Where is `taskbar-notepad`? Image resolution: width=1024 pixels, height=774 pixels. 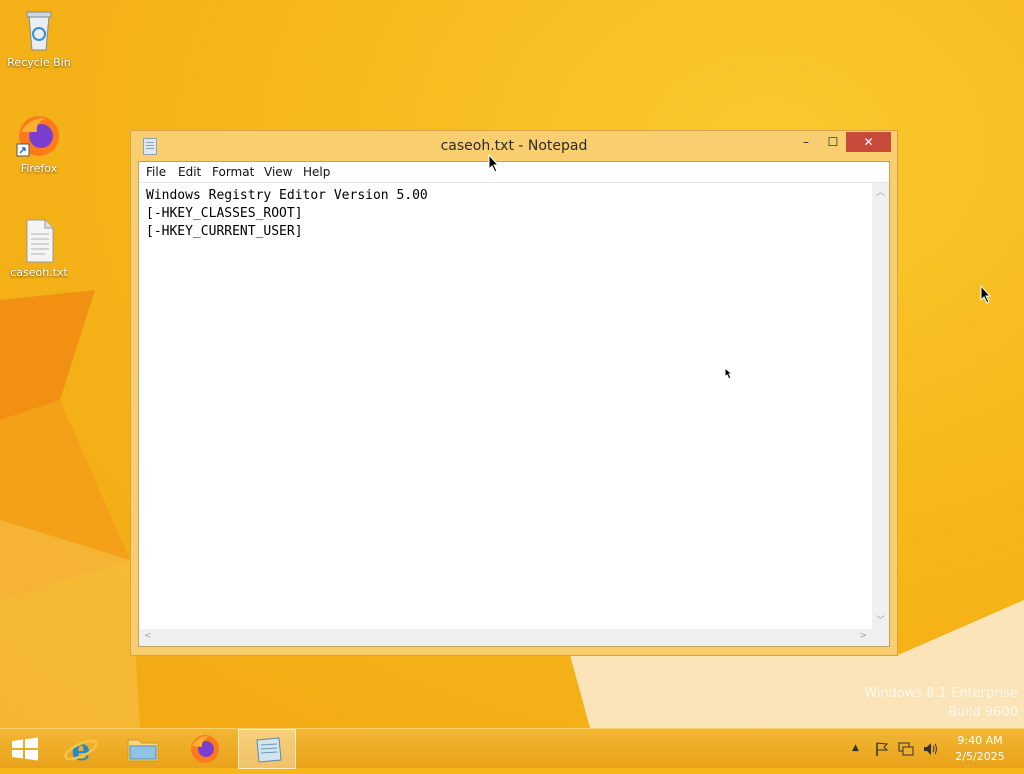
taskbar-notepad is located at coordinates (267, 749).